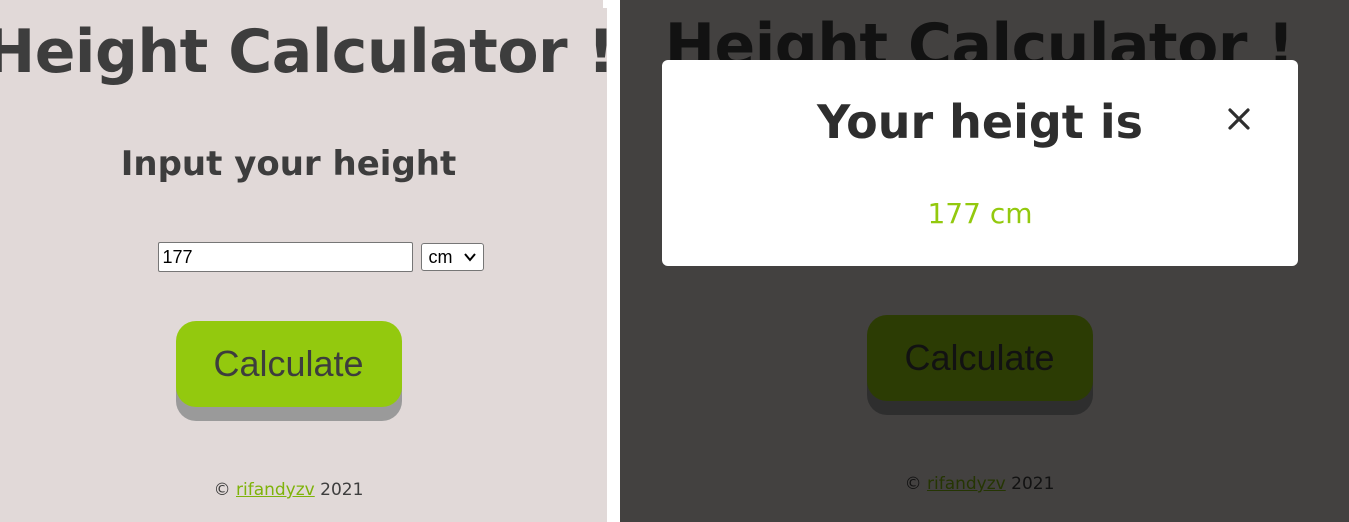  I want to click on modal-result: 177 cm, so click(980, 213).